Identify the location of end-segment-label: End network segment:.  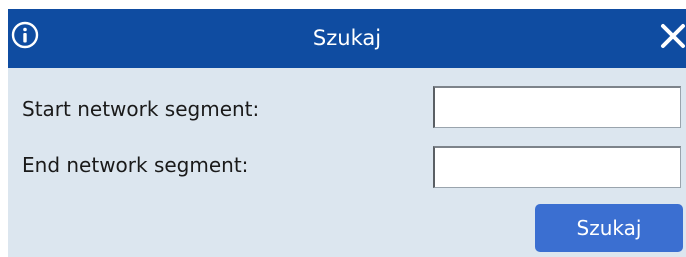
(135, 165).